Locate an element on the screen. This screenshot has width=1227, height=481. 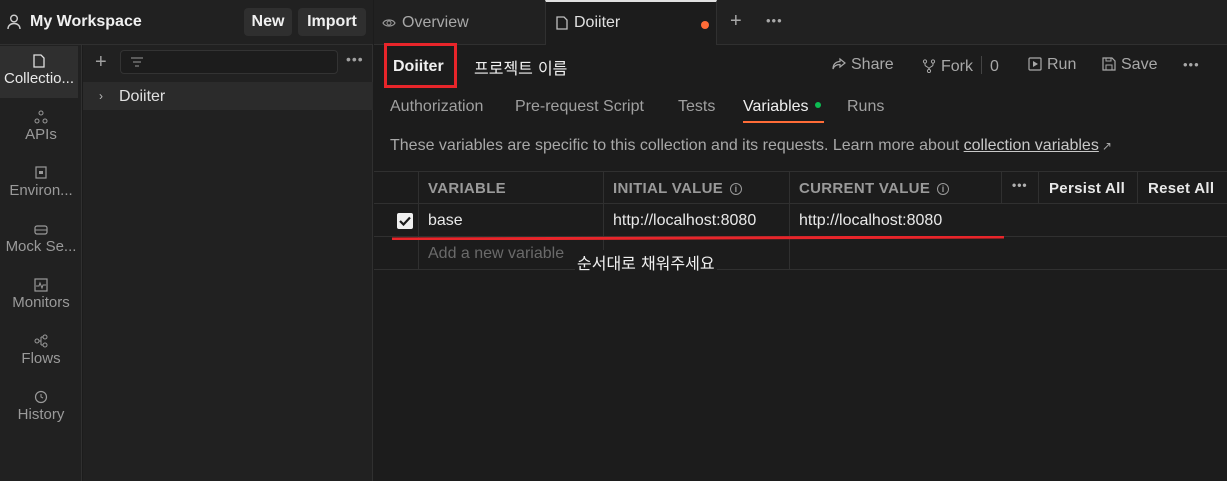
tree-item-label: Doiiter is located at coordinates (142, 96).